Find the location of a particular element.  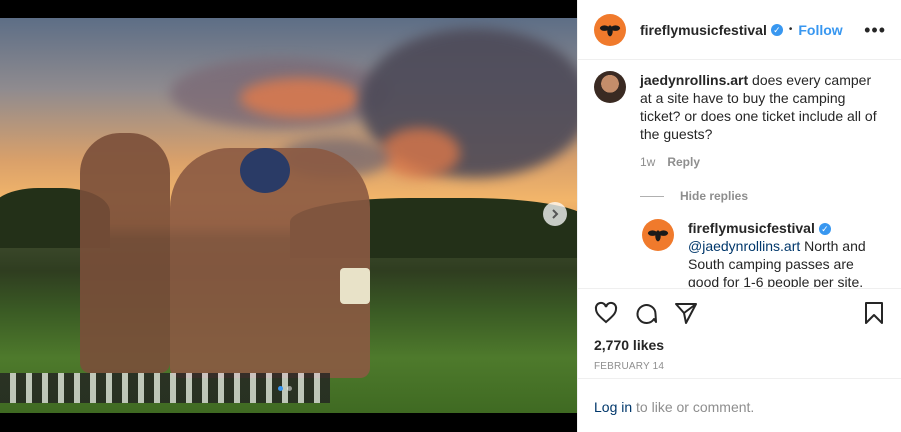

commenter-username: jaedynrollins.art is located at coordinates (694, 80).